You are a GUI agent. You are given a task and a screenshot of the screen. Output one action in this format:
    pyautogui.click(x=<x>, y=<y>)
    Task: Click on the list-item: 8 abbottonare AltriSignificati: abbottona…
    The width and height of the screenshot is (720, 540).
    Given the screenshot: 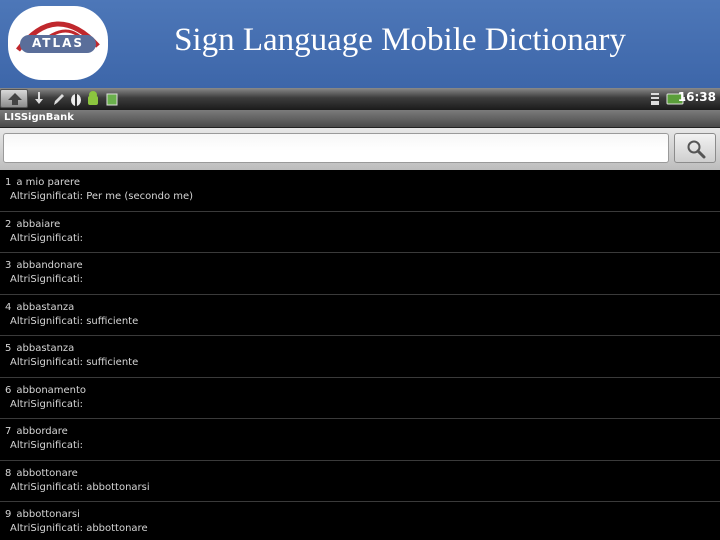 What is the action you would take?
    pyautogui.click(x=360, y=481)
    